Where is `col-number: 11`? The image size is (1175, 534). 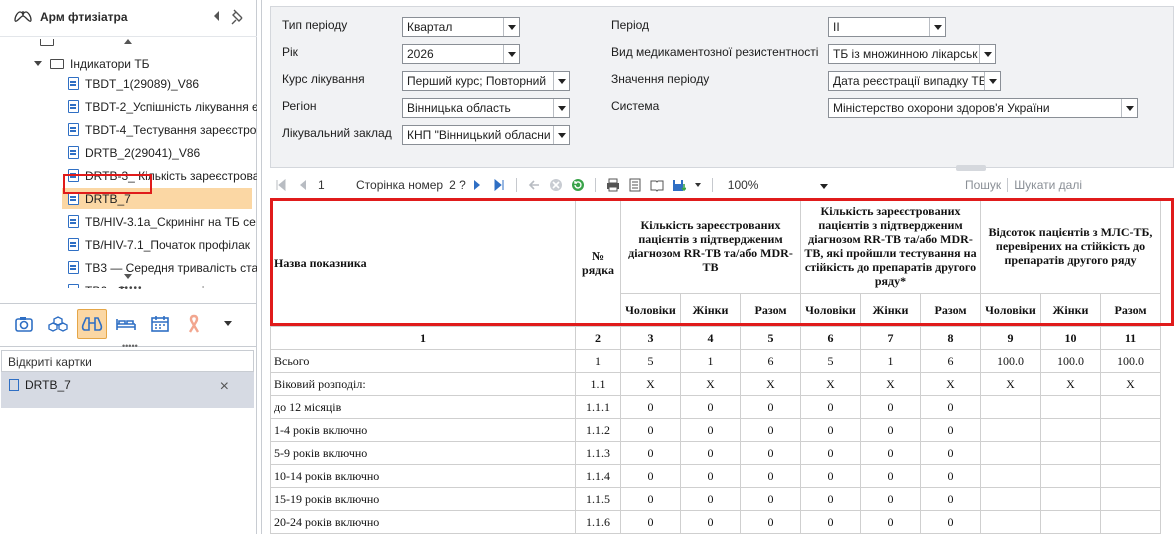 col-number: 11 is located at coordinates (1130, 338).